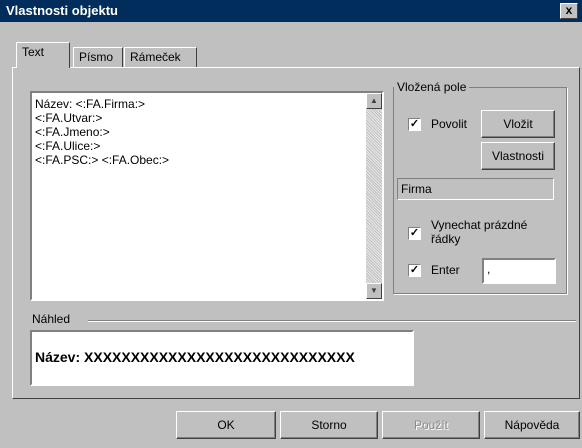 This screenshot has height=448, width=582. I want to click on nahled-divider, so click(332, 320).